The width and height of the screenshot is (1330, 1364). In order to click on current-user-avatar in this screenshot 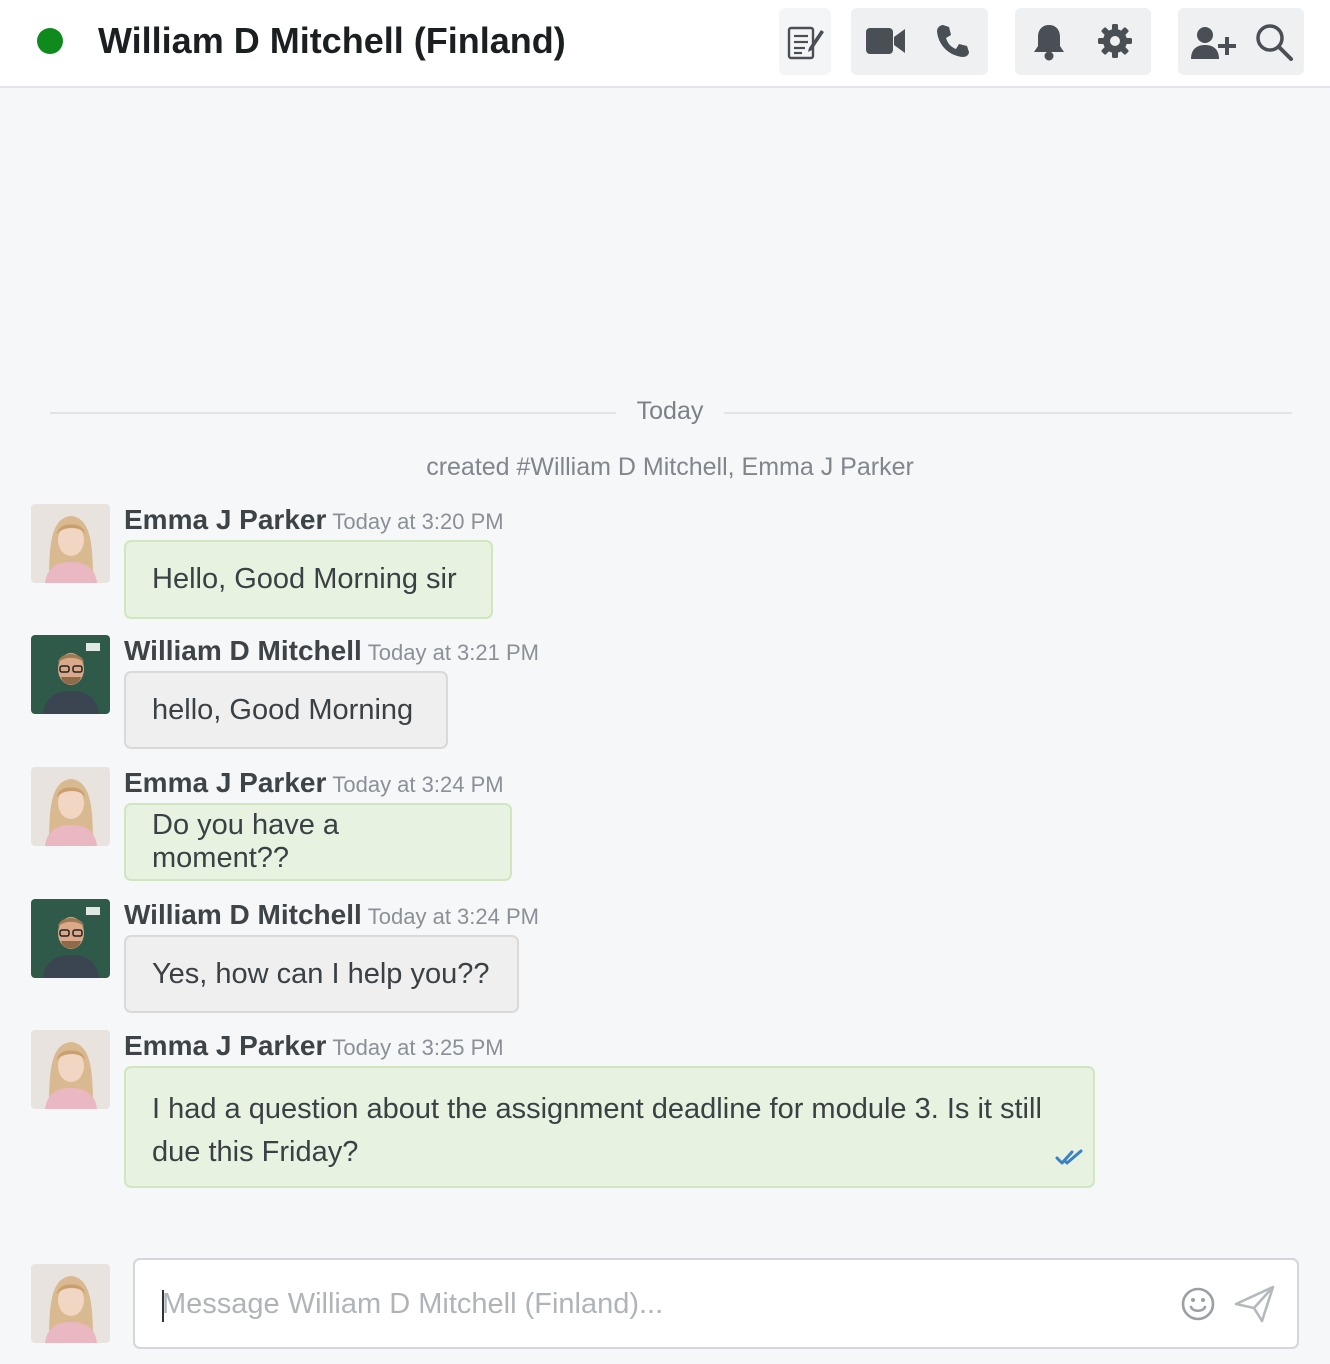, I will do `click(70, 1303)`.